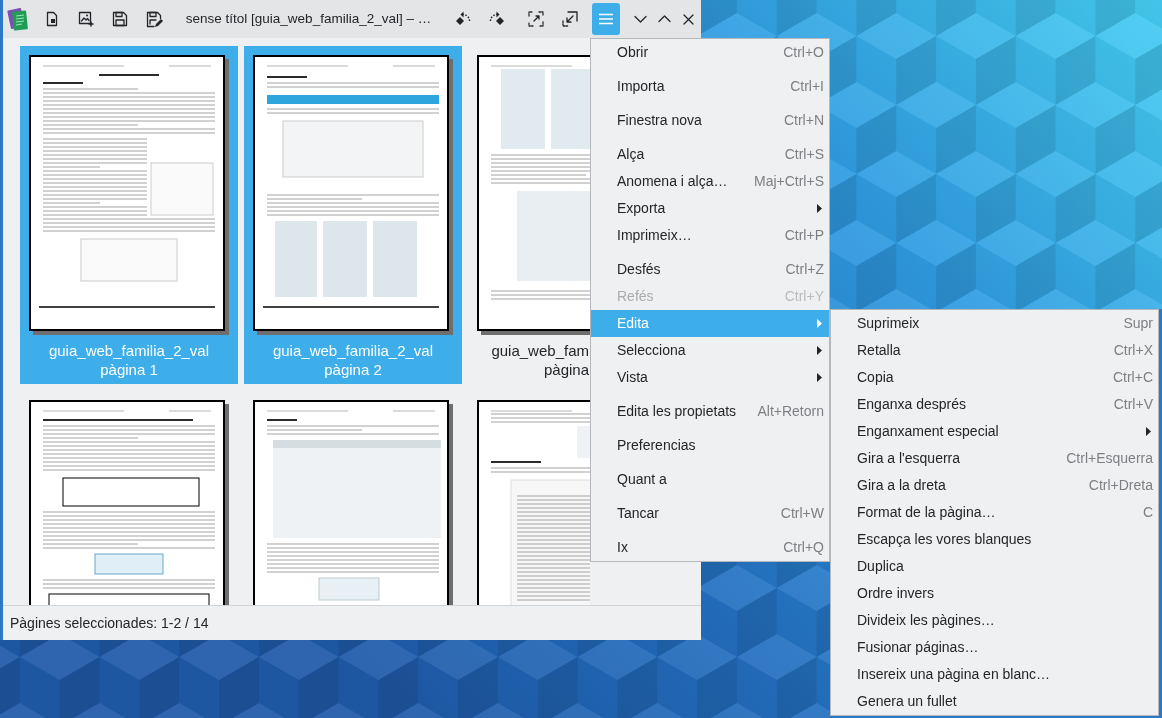  What do you see at coordinates (803, 120) in the screenshot?
I see `shortcut-text: Ctrl+N` at bounding box center [803, 120].